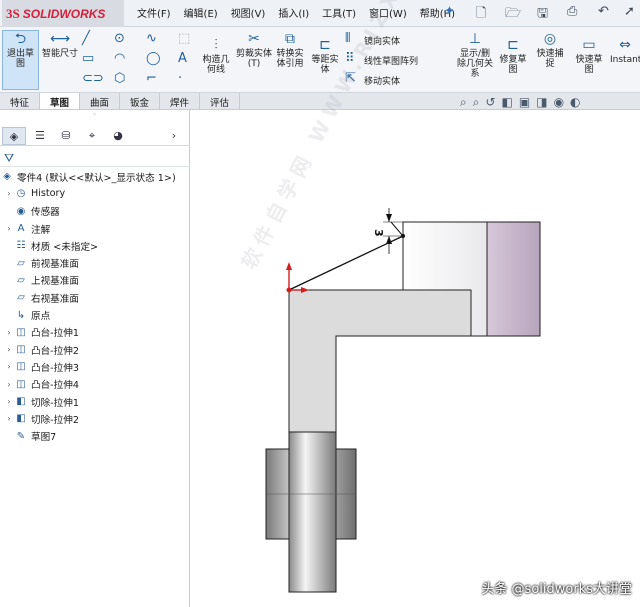  I want to click on quick-snaps-button: ◎ 快速捕捉, so click(550, 50).